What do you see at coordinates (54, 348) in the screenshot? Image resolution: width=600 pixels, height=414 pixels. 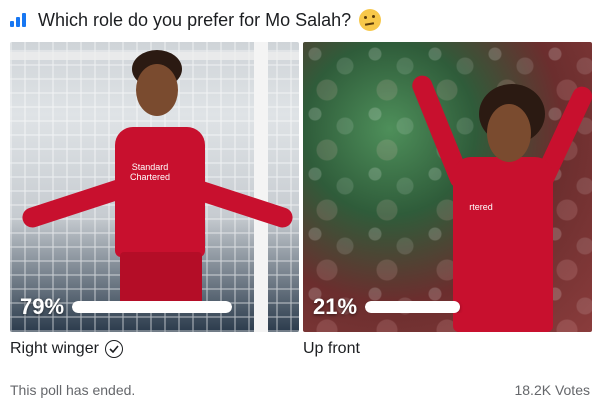 I see `option-label-text: Right winger` at bounding box center [54, 348].